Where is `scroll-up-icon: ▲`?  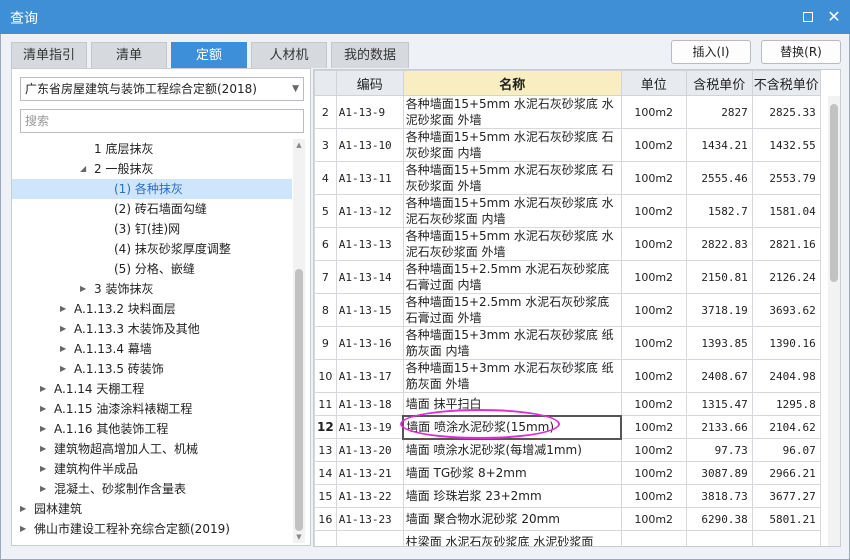 scroll-up-icon: ▲ is located at coordinates (299, 145).